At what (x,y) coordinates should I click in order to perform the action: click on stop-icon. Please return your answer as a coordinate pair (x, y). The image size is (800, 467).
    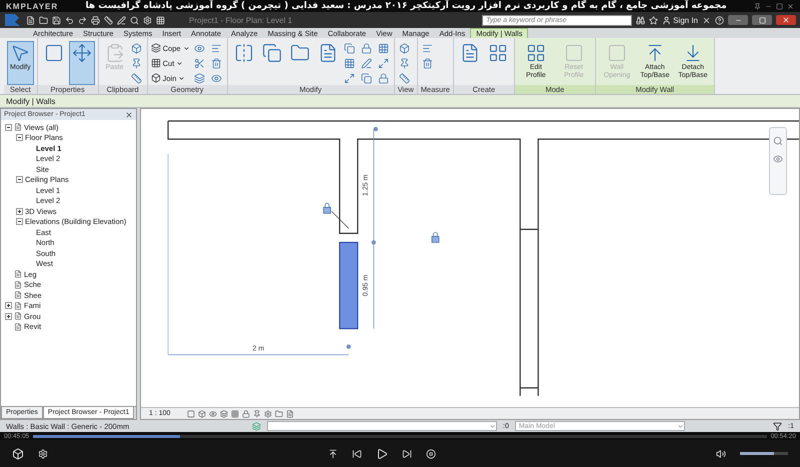
    Looking at the image, I should click on (431, 453).